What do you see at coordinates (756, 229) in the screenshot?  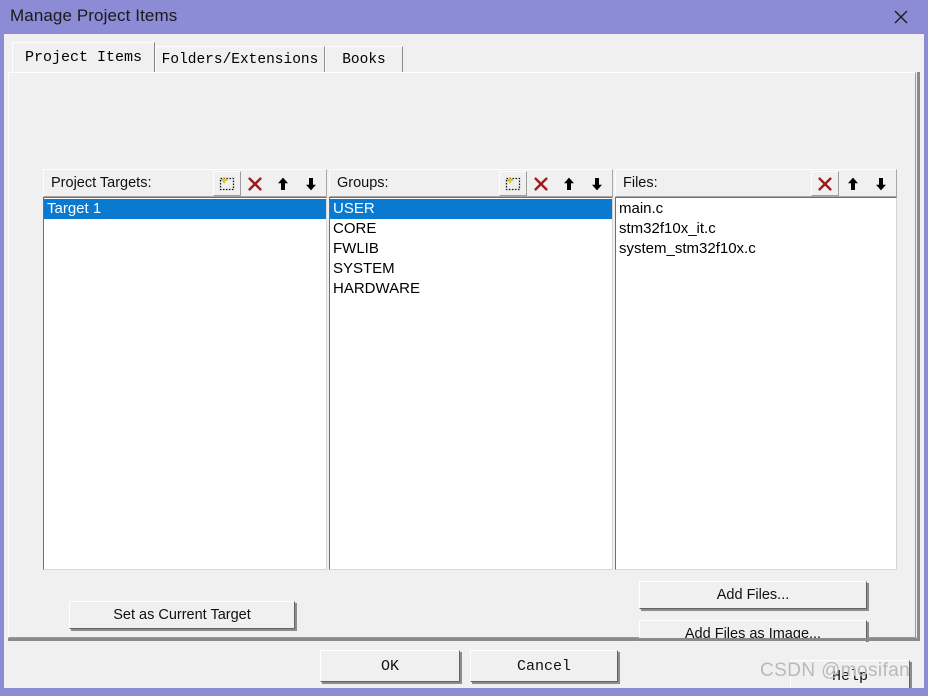 I see `list-item: stm32f10x_it.c` at bounding box center [756, 229].